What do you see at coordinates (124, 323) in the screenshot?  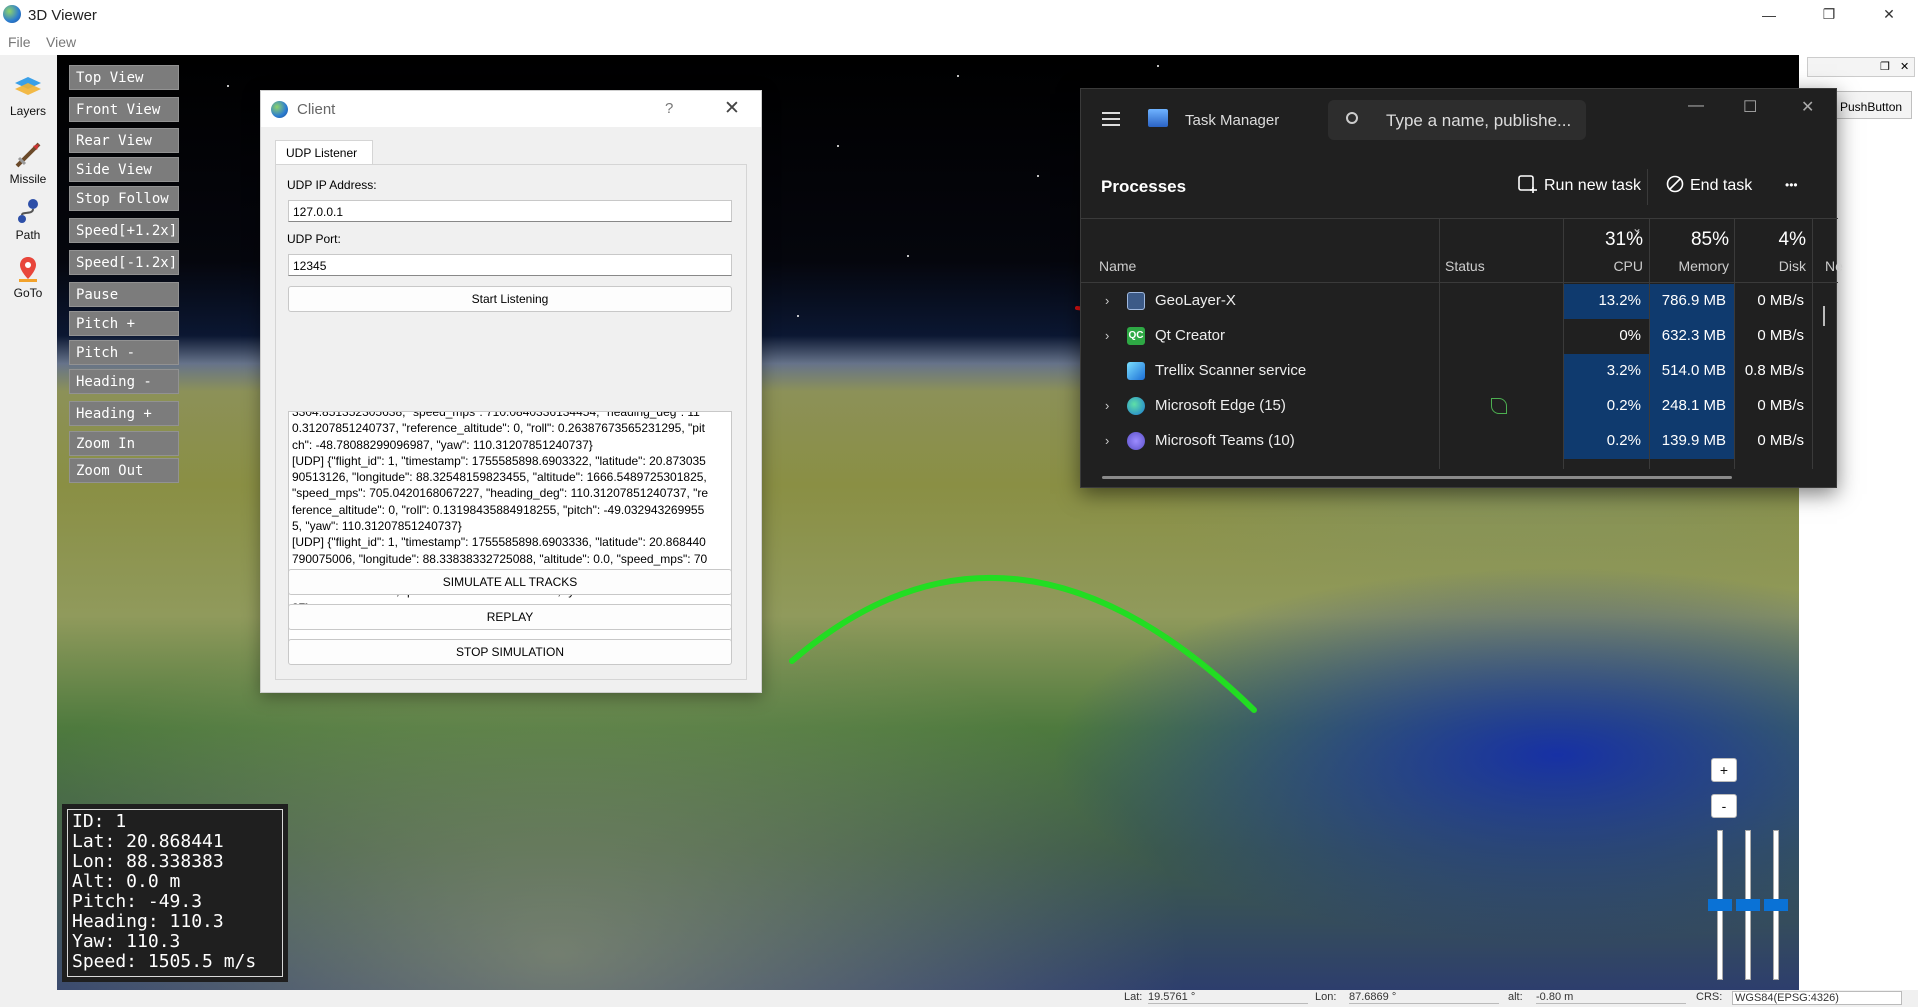 I see `view-button-pitch: Pitch +` at bounding box center [124, 323].